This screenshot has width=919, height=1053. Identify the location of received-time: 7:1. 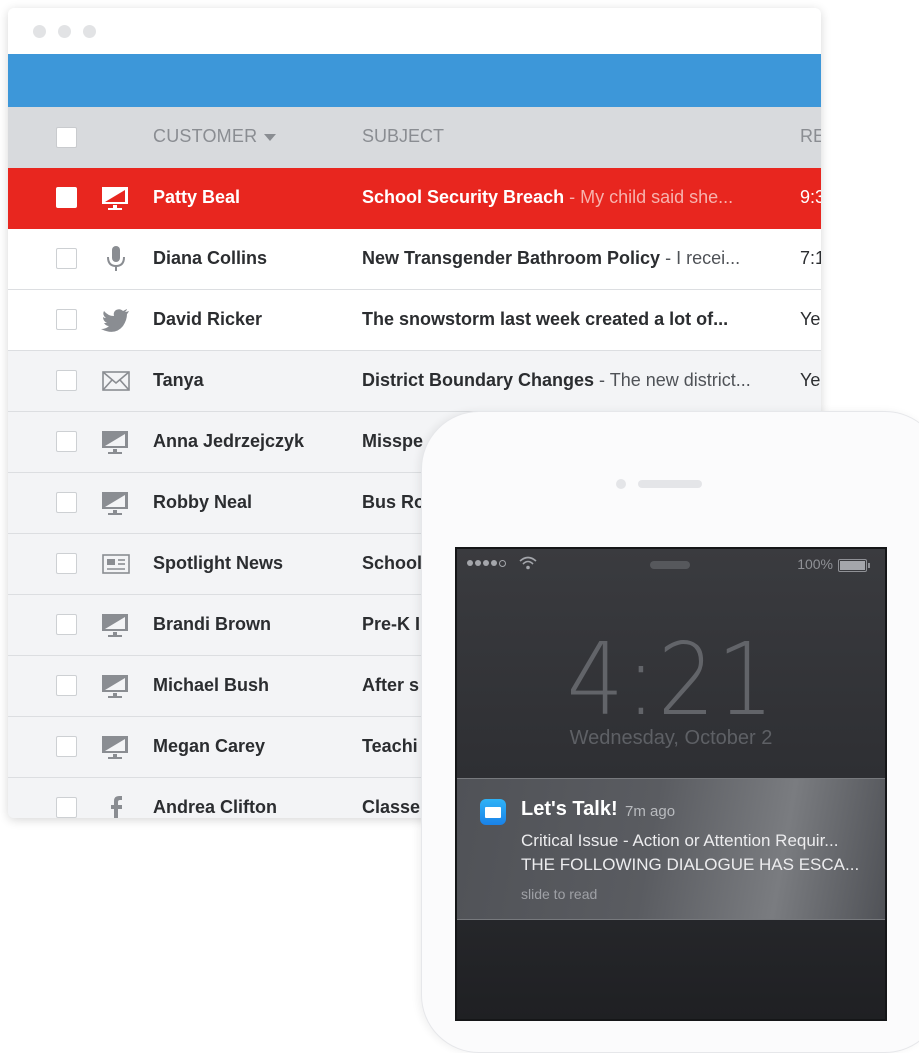
(810, 258).